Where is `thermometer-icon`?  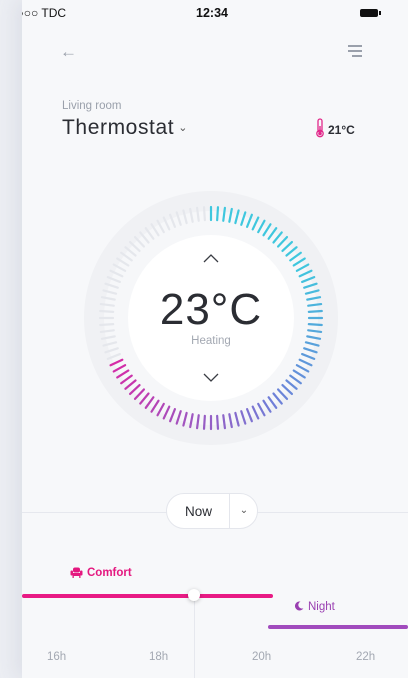 thermometer-icon is located at coordinates (320, 128).